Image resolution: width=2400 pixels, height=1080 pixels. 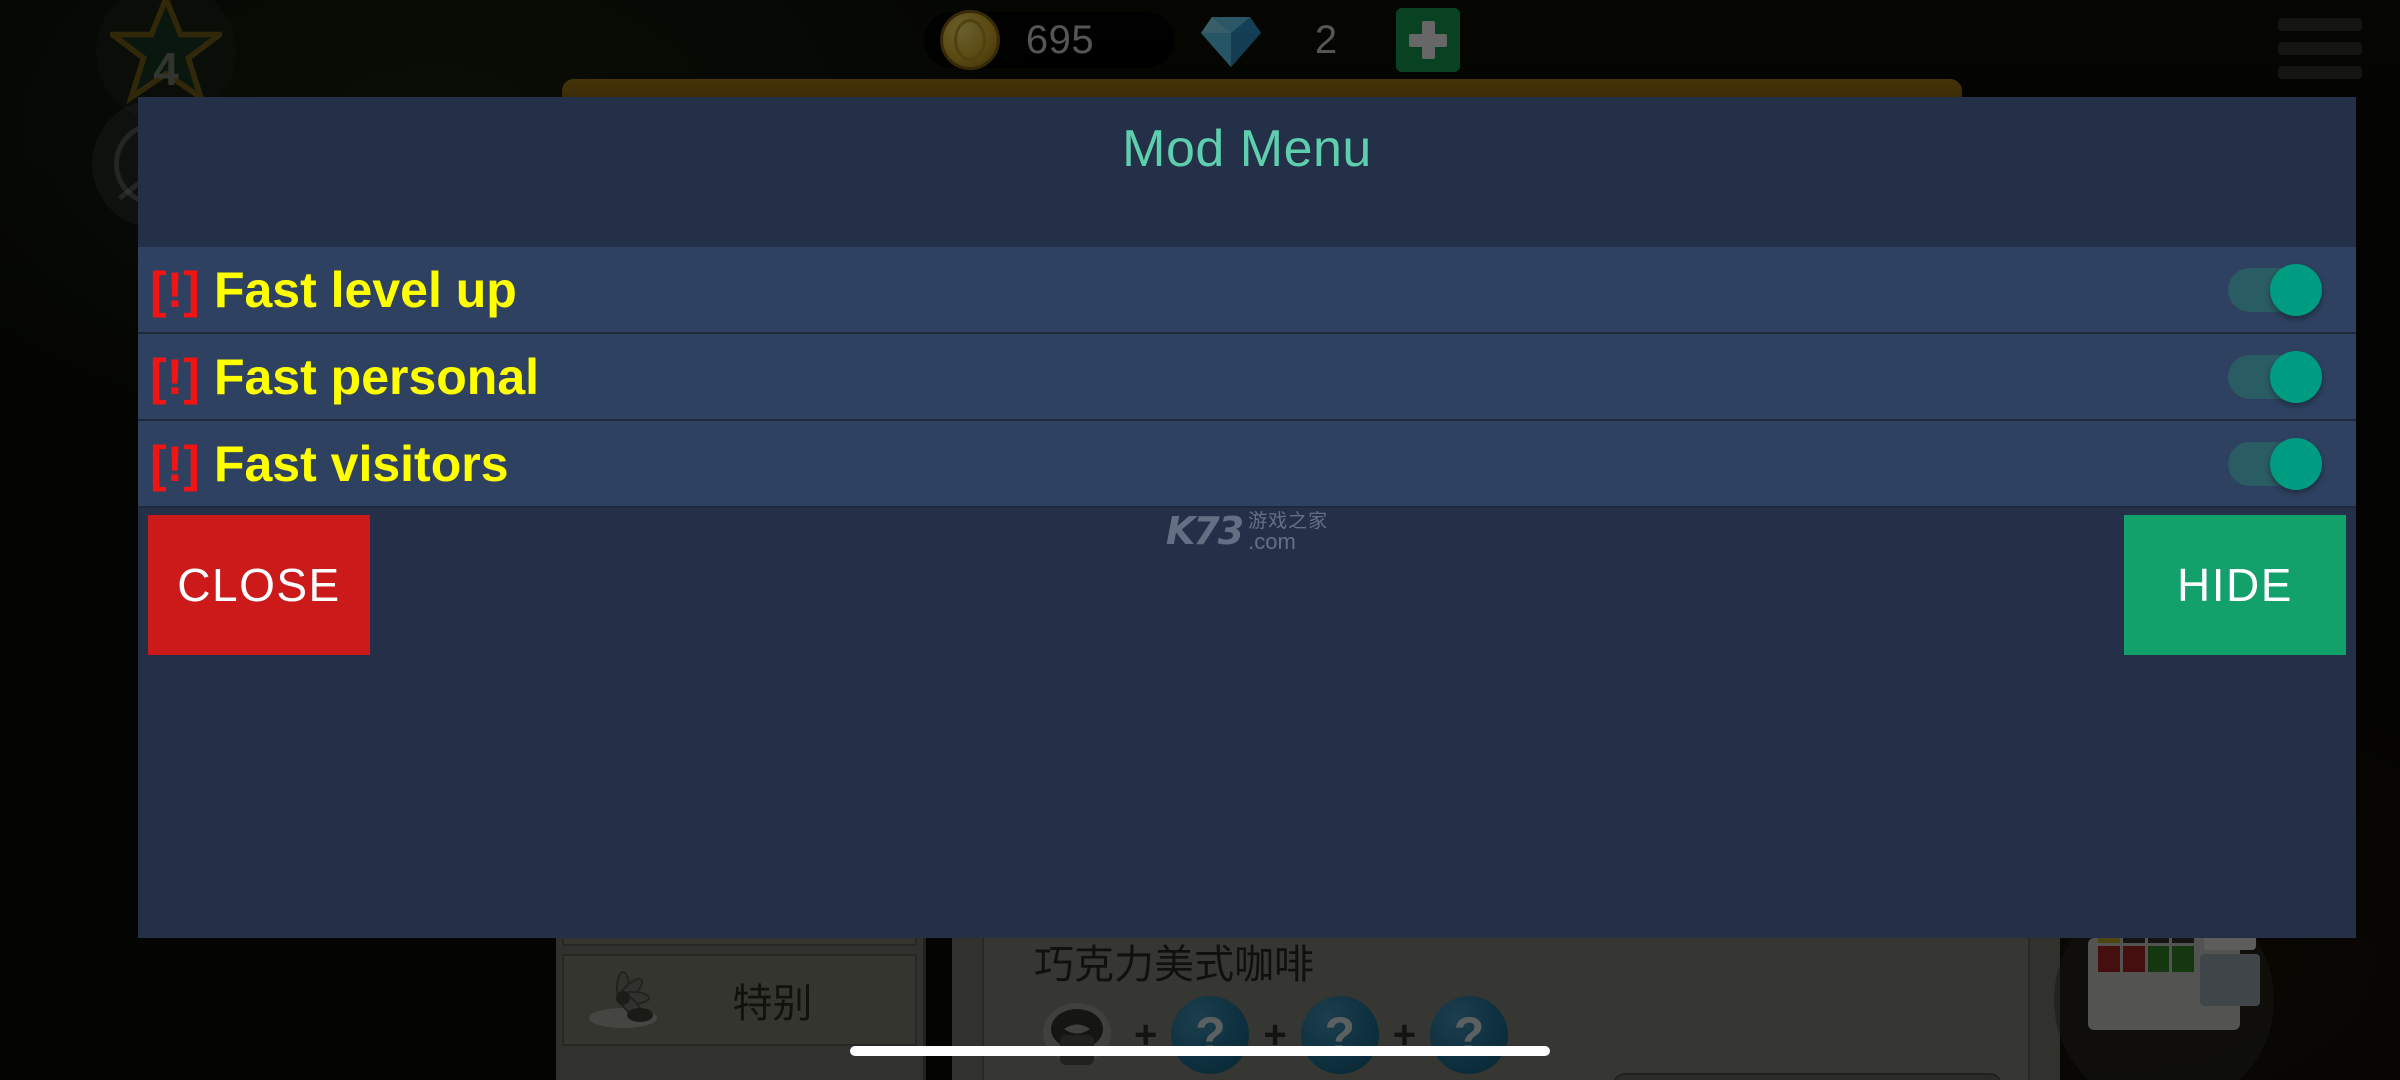 I want to click on toggle-fast-level-up, so click(x=2275, y=289).